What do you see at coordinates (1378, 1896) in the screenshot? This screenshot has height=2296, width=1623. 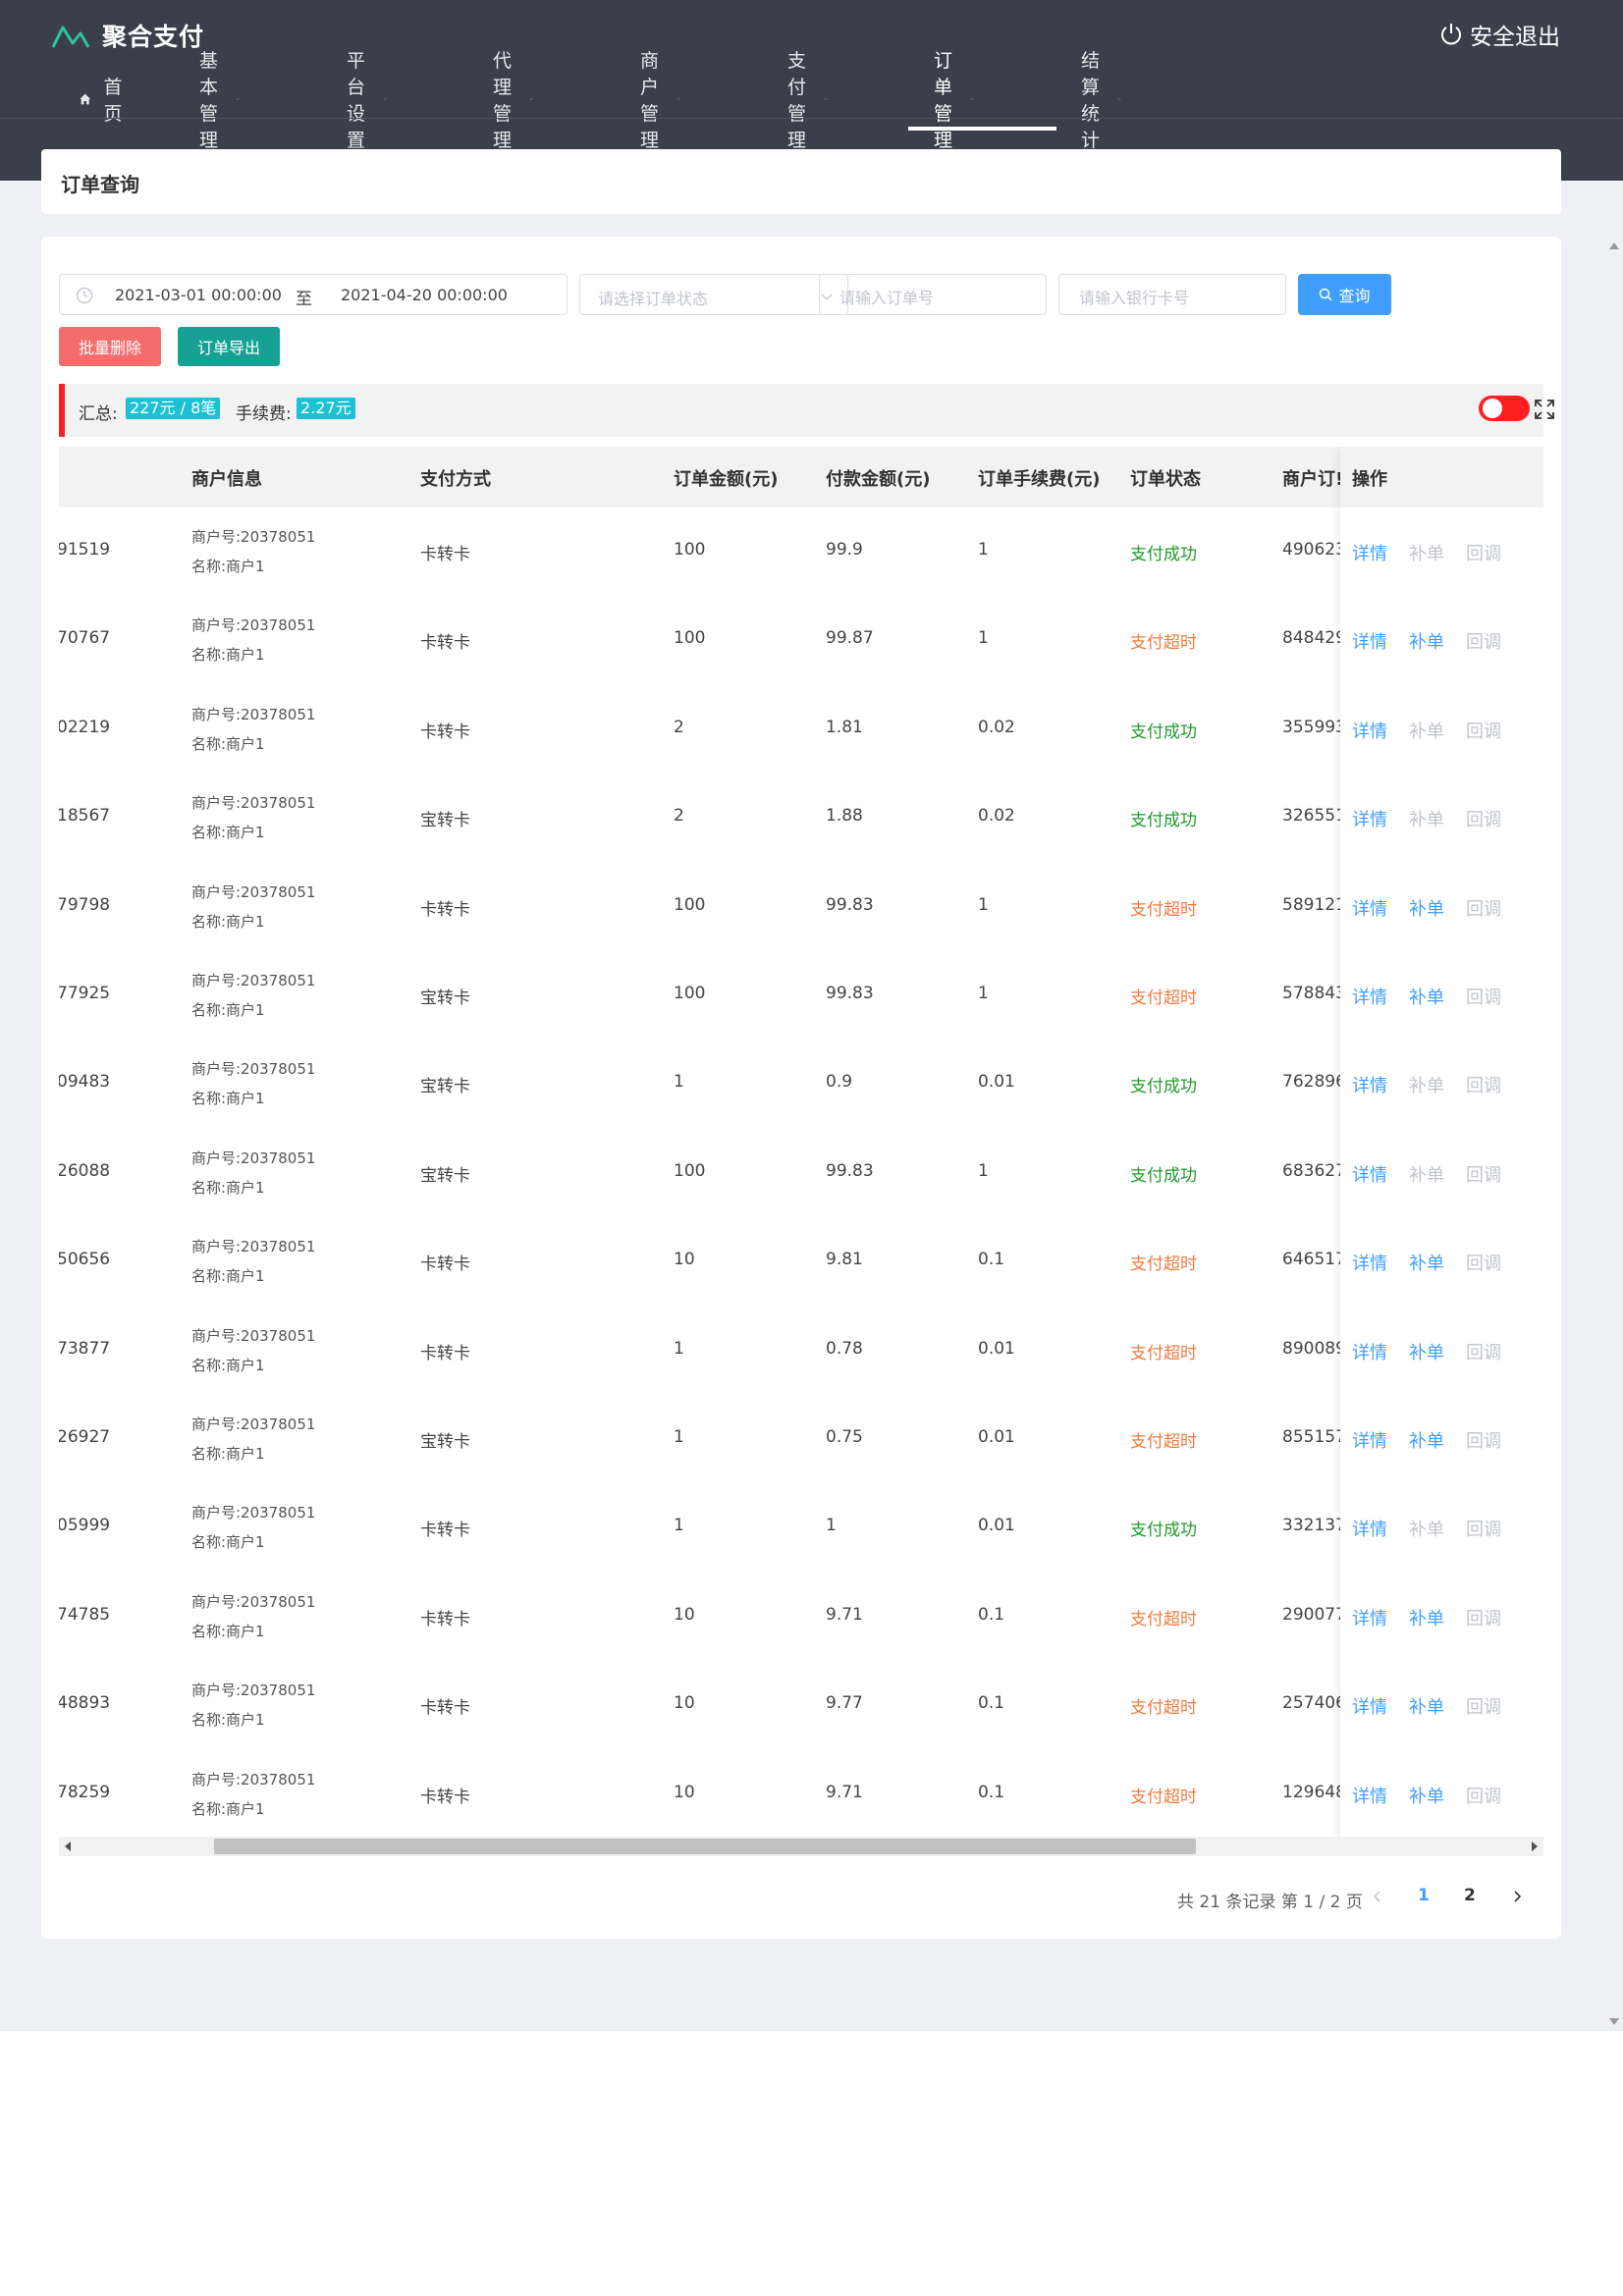 I see `prev-page-icon` at bounding box center [1378, 1896].